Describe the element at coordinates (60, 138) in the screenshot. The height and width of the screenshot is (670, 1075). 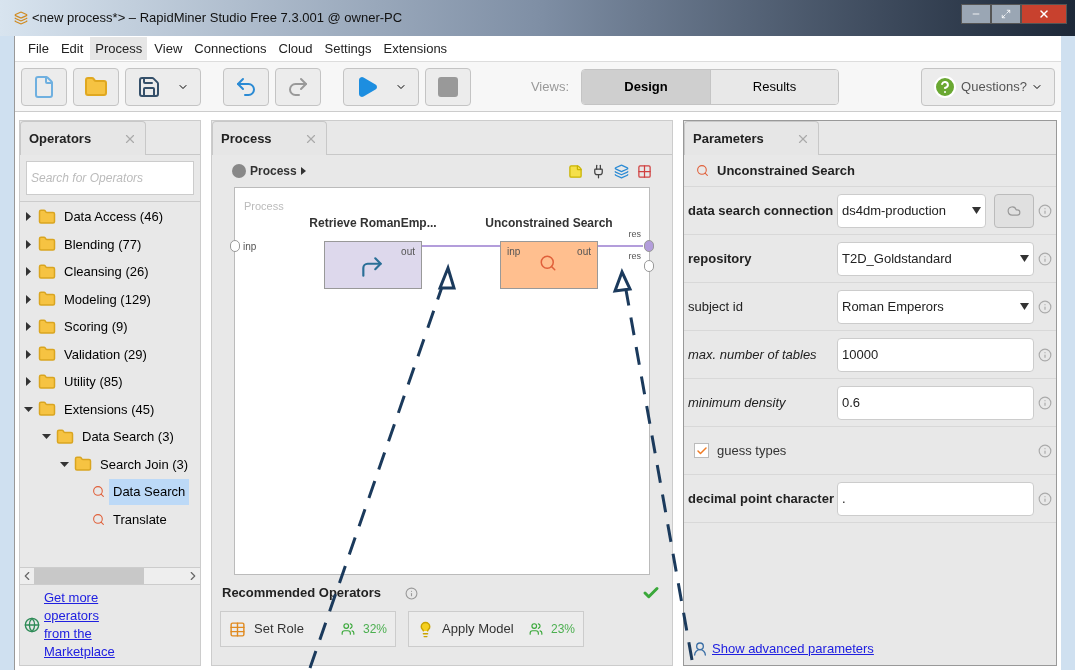
I see `panel-title: Operators` at that location.